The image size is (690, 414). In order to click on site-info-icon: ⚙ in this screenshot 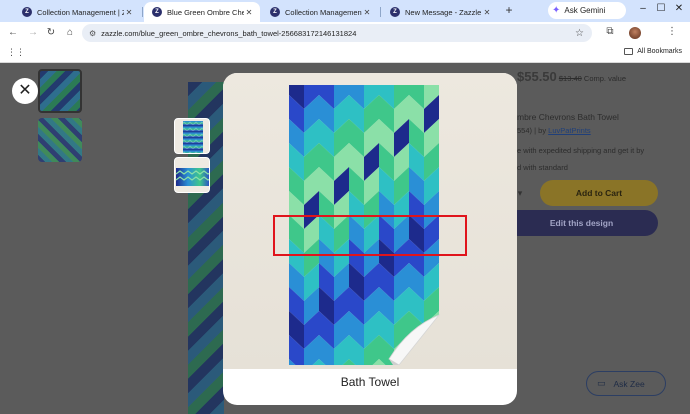, I will do `click(92, 33)`.